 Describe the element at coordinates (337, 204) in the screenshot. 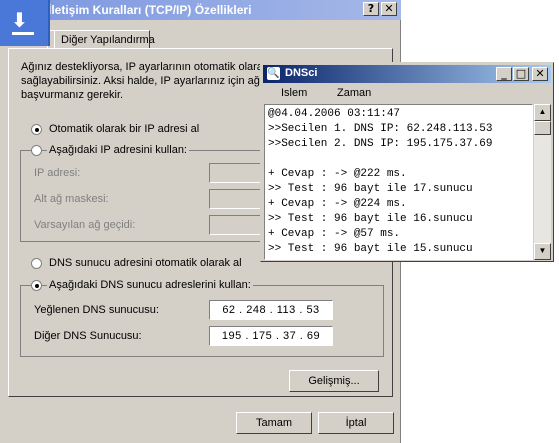

I see `log-line: + Cevap : -> @224 ms.` at that location.